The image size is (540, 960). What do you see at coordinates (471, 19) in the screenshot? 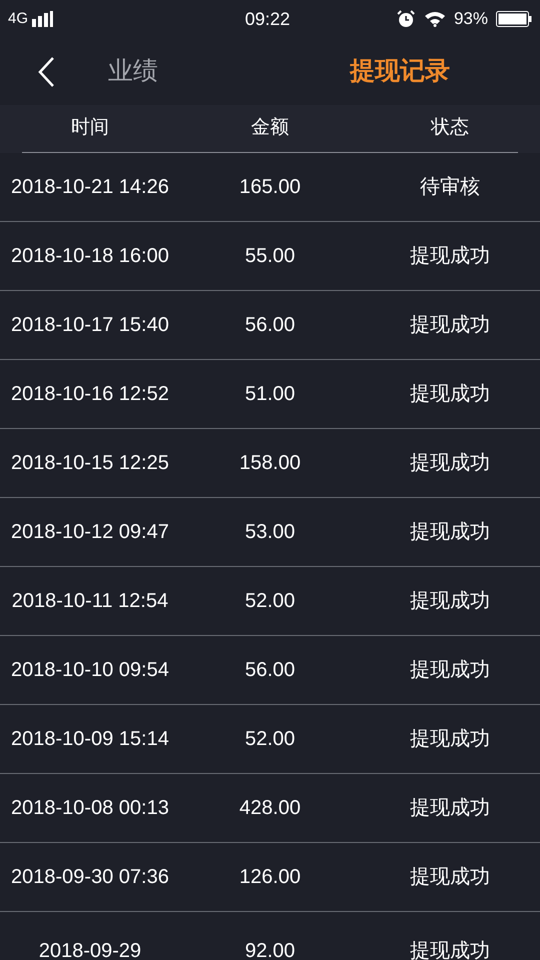
I see `battery-percent: 93%` at bounding box center [471, 19].